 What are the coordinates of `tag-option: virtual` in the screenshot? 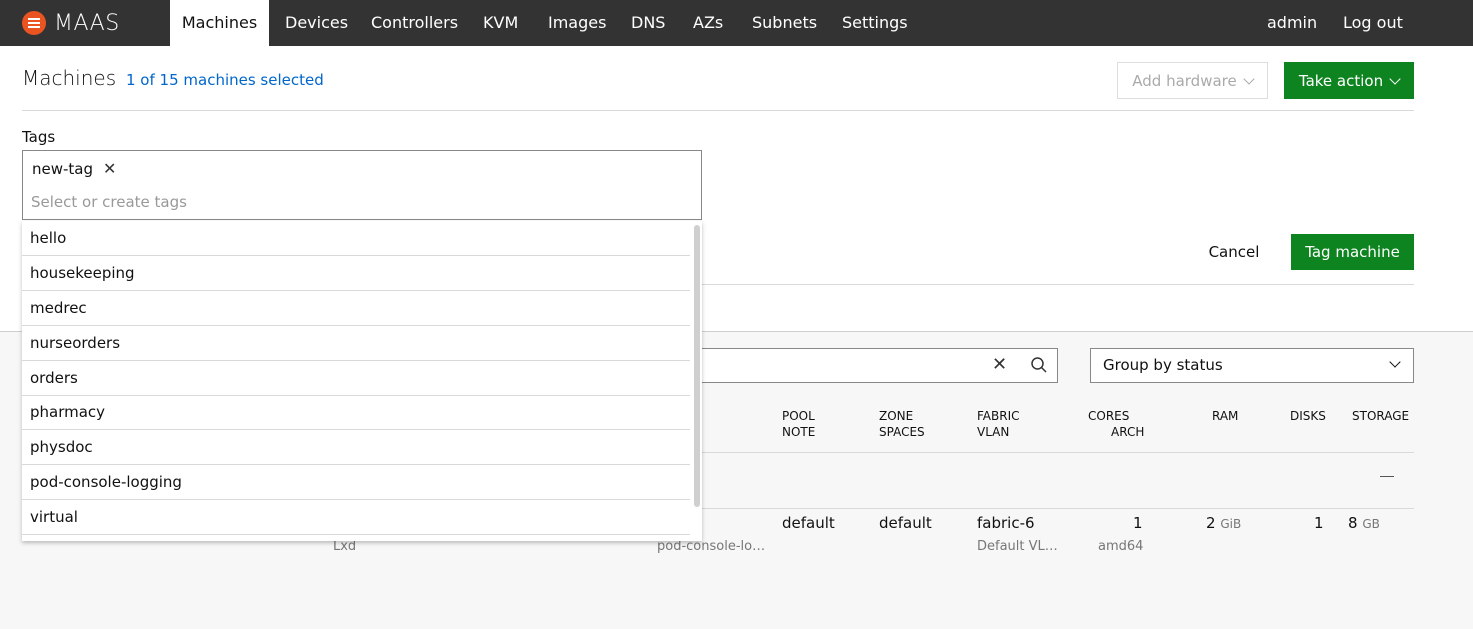 It's located at (356, 517).